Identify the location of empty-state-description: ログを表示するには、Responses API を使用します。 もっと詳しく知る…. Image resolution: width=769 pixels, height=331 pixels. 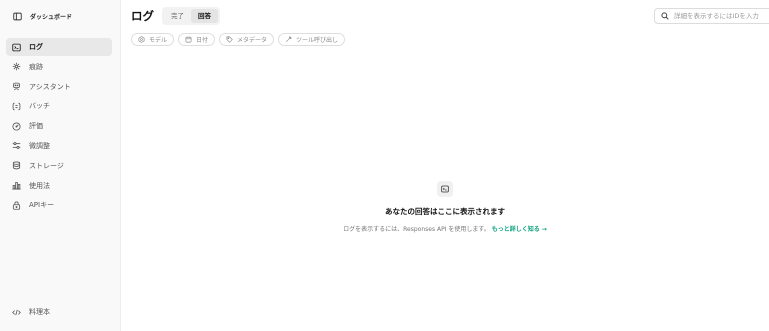
(445, 228).